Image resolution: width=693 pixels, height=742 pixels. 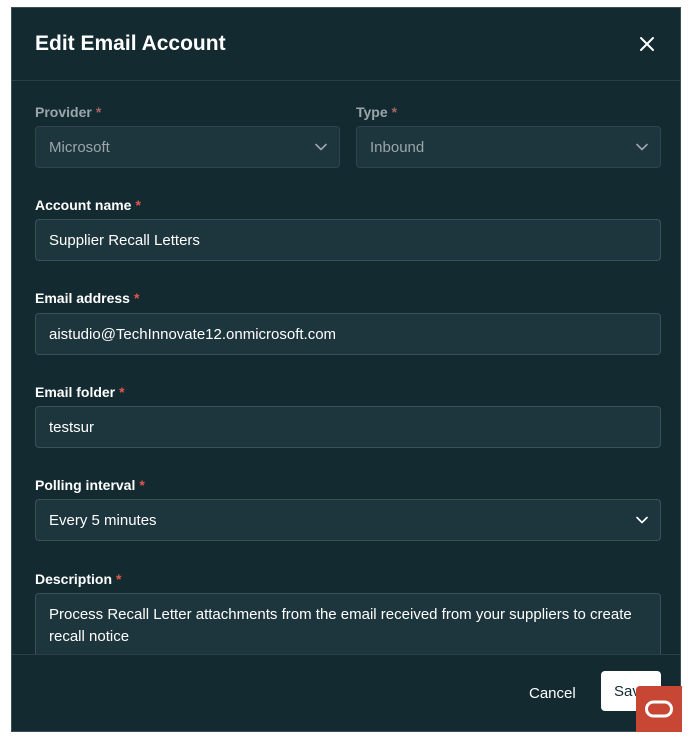 I want to click on account-name-label-text: Account name, so click(x=83, y=205).